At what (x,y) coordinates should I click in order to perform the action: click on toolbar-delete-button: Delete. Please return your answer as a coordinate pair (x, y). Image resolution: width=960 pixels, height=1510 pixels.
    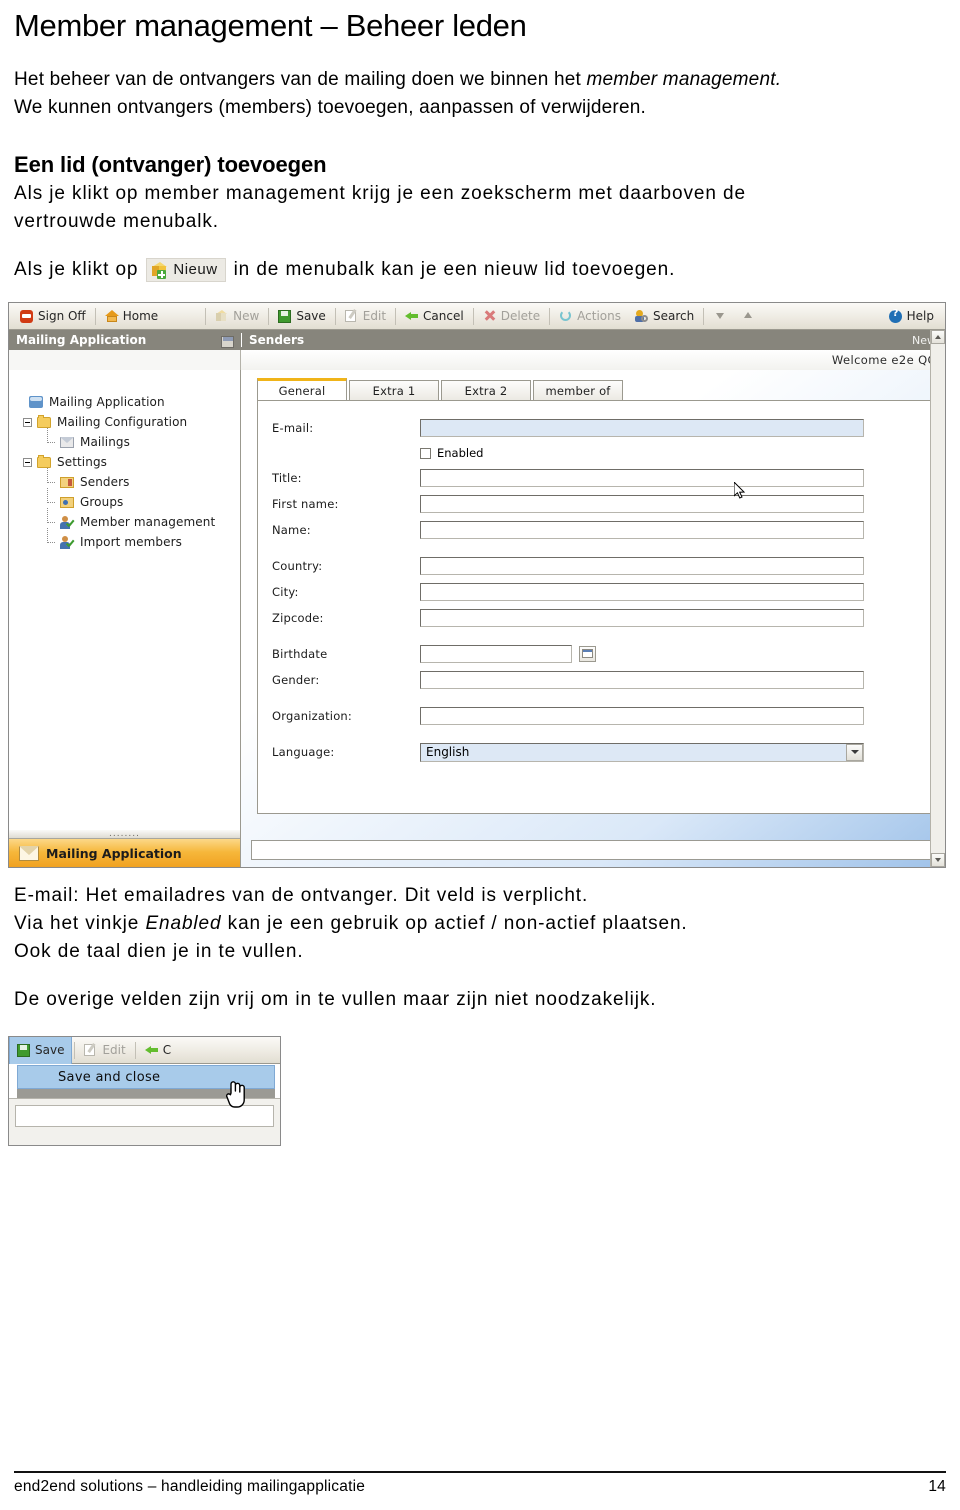
    Looking at the image, I should click on (511, 316).